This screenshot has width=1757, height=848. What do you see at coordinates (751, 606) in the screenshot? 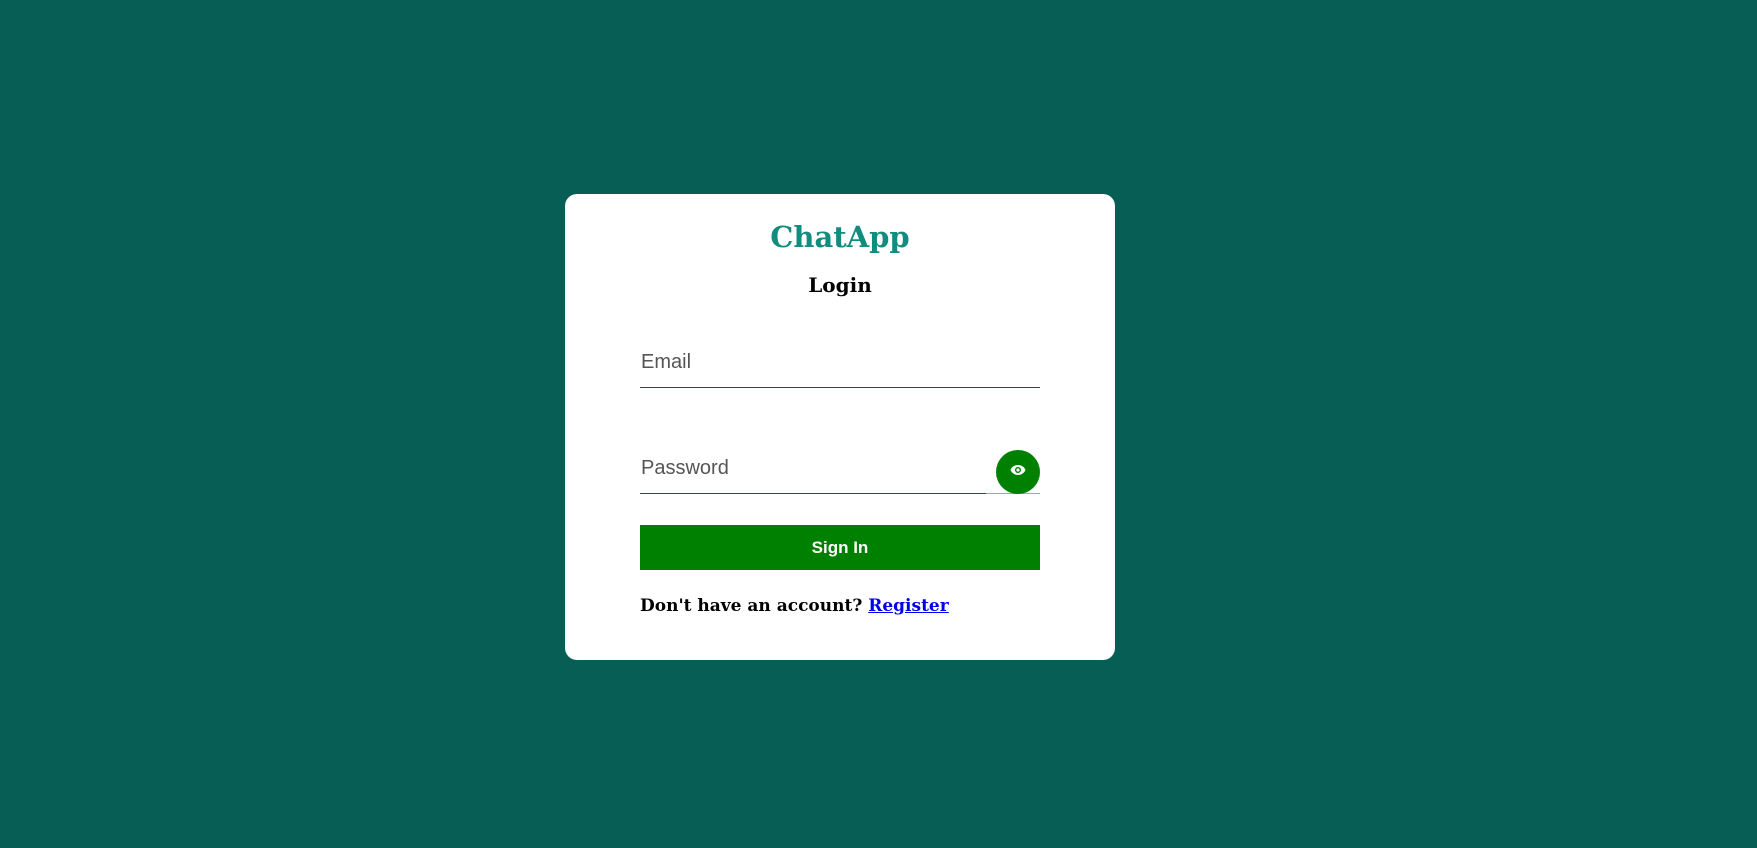
I see `register-prompt-text: Don't have an account?` at bounding box center [751, 606].